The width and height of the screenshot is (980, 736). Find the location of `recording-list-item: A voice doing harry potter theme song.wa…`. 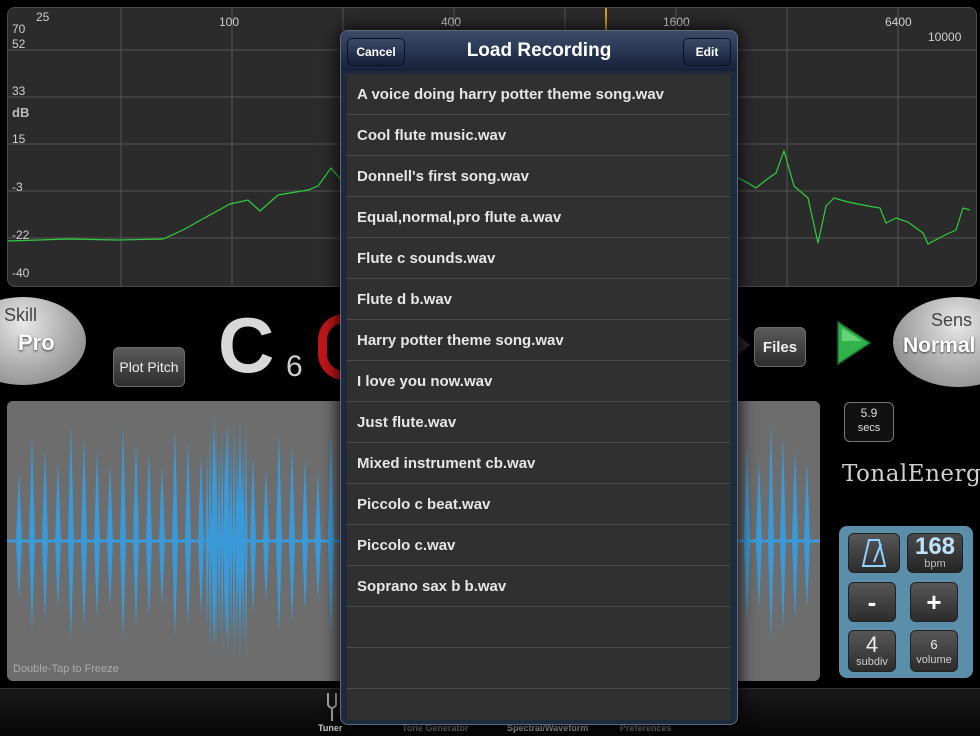

recording-list-item: A voice doing harry potter theme song.wa… is located at coordinates (538, 94).